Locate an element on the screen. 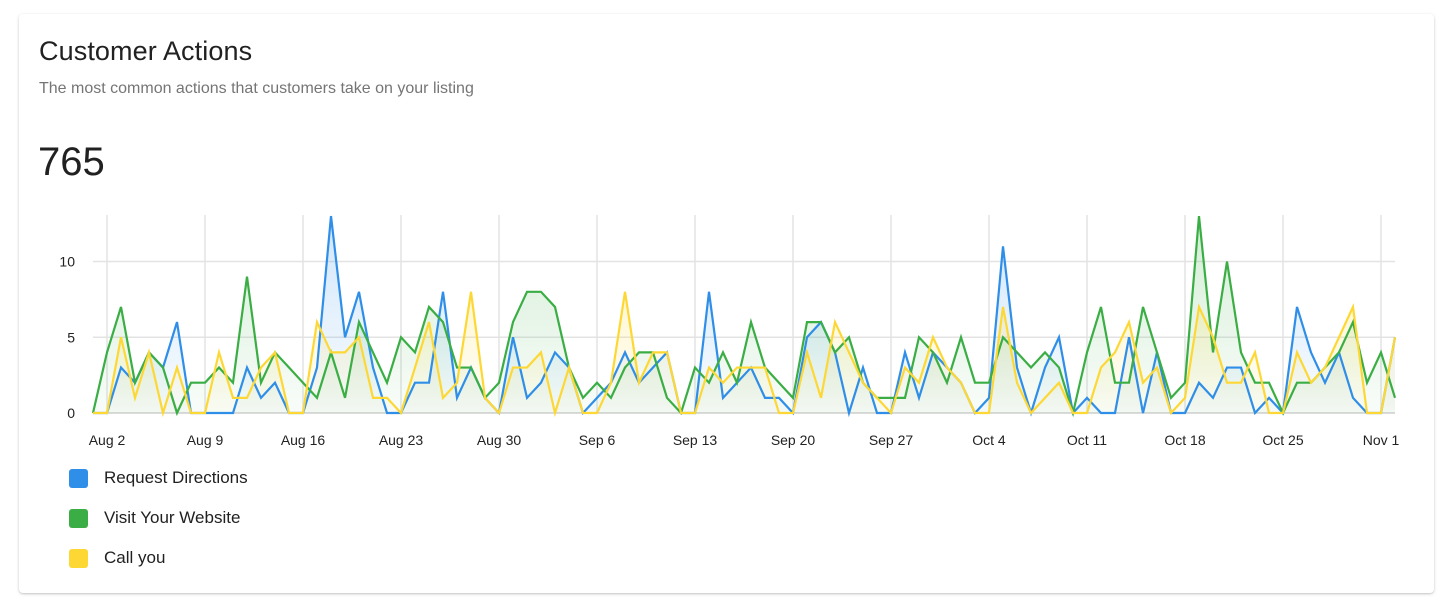 The height and width of the screenshot is (608, 1447). legend-item-visit-your-website: Visit Your Website is located at coordinates (158, 518).